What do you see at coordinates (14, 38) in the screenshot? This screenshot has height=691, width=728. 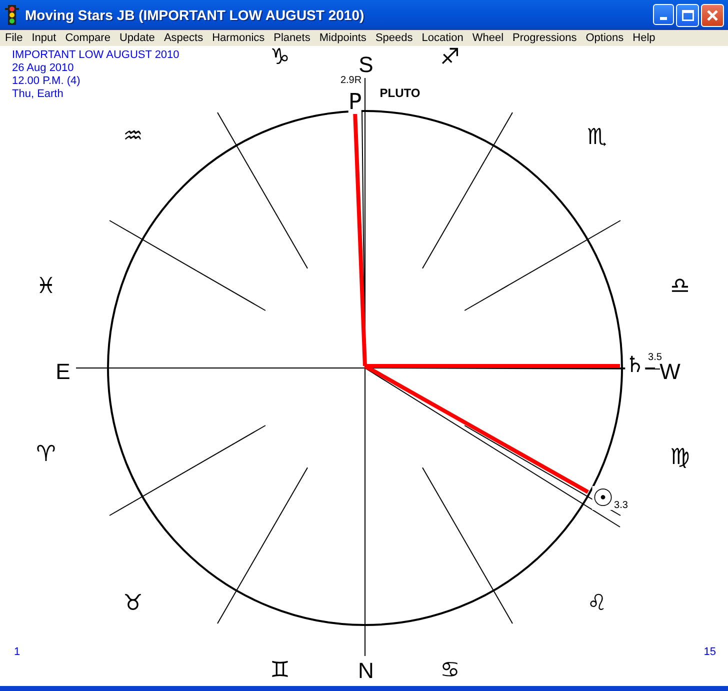 I see `menu-item: File` at bounding box center [14, 38].